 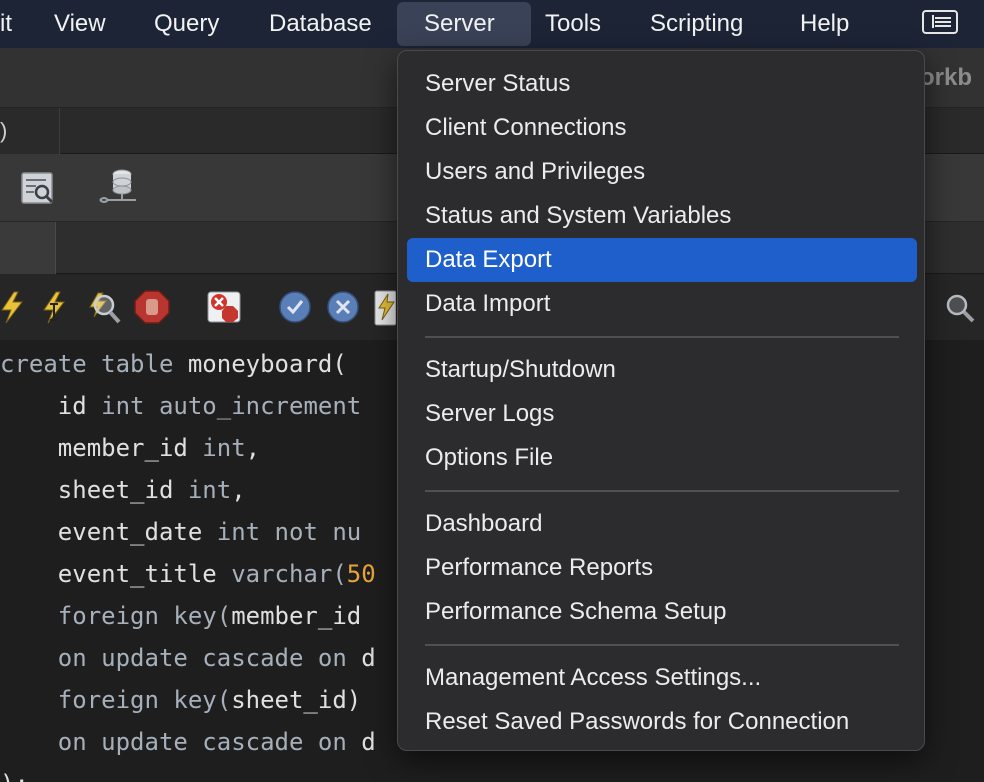 What do you see at coordinates (662, 304) in the screenshot?
I see `menu-item-data-import: Data Import` at bounding box center [662, 304].